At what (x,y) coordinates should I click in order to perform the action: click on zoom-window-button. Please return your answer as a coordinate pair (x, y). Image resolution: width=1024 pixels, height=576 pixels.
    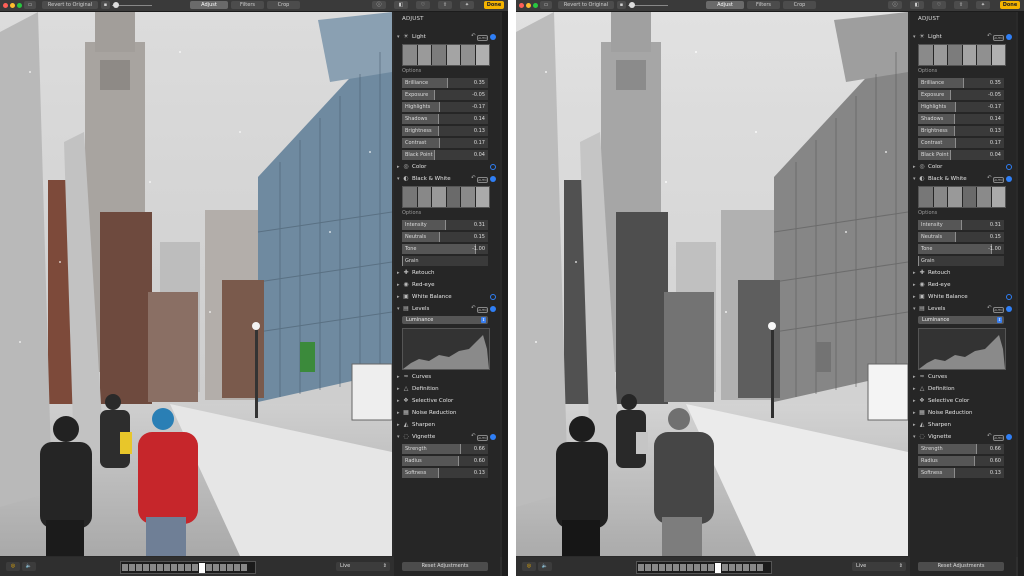
    Looking at the image, I should click on (19, 5).